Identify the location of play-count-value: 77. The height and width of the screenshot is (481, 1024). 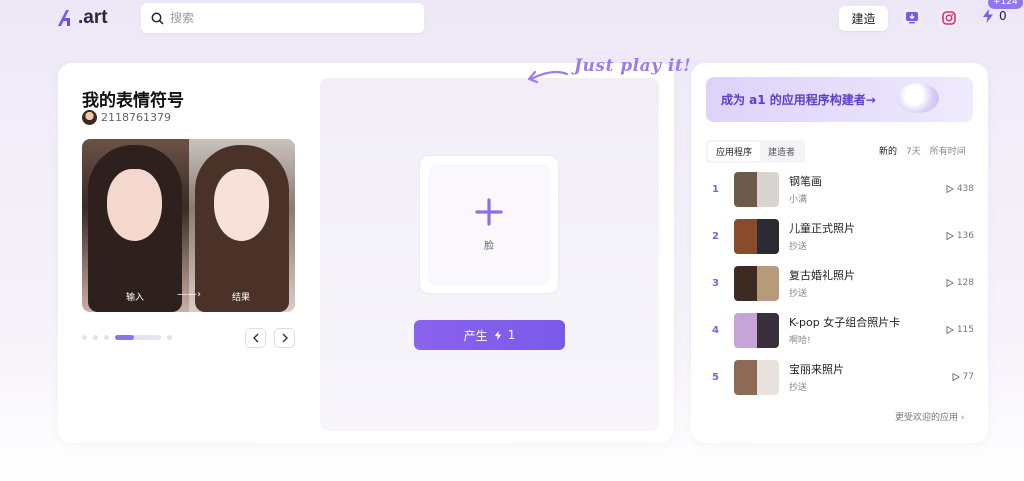
(968, 377).